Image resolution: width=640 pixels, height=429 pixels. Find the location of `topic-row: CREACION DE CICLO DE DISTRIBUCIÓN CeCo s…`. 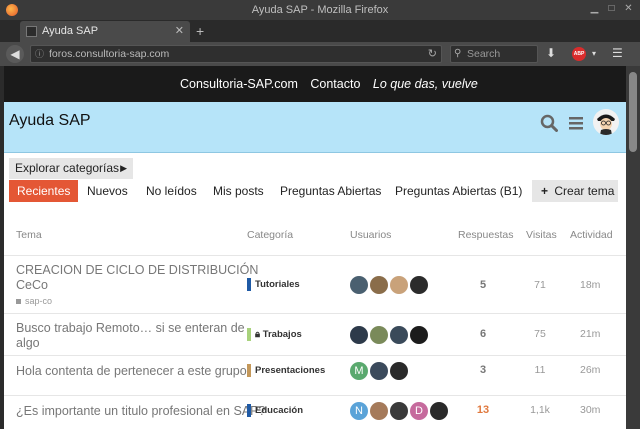

topic-row: CREACION DE CICLO DE DISTRIBUCIÓN CeCo s… is located at coordinates (315, 284).